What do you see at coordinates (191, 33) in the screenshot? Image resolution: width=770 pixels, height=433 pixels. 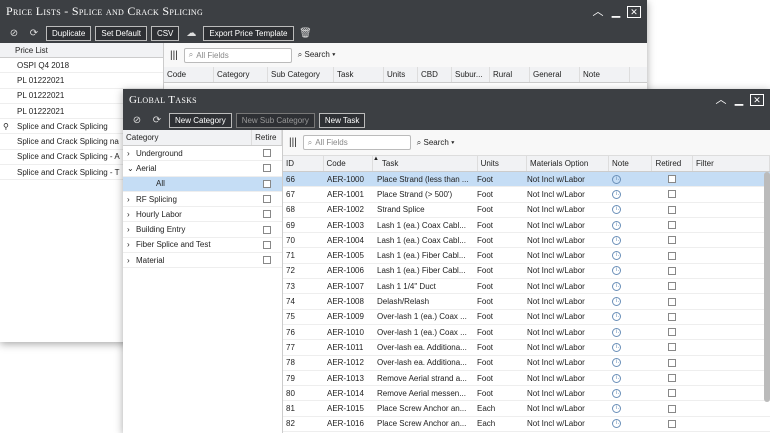 I see `cloud-upload-icon: ☁` at bounding box center [191, 33].